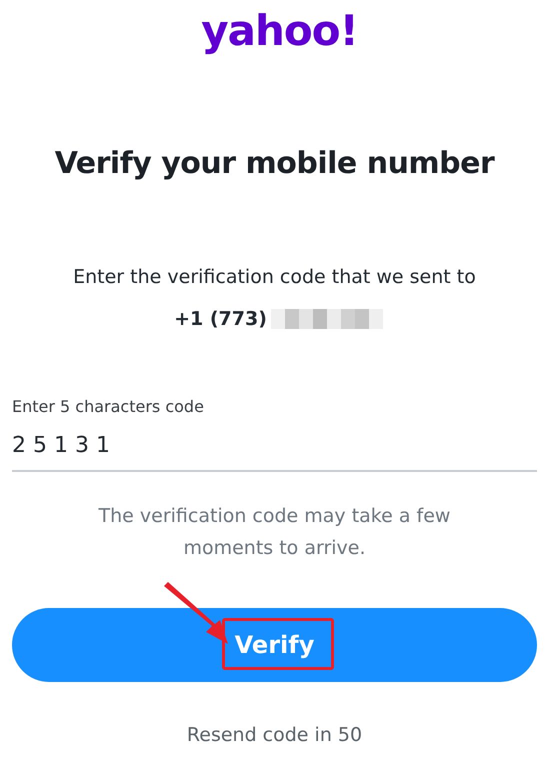 This screenshot has height=767, width=547. Describe the element at coordinates (274, 164) in the screenshot. I see `page-title: Verify your mobile number` at that location.